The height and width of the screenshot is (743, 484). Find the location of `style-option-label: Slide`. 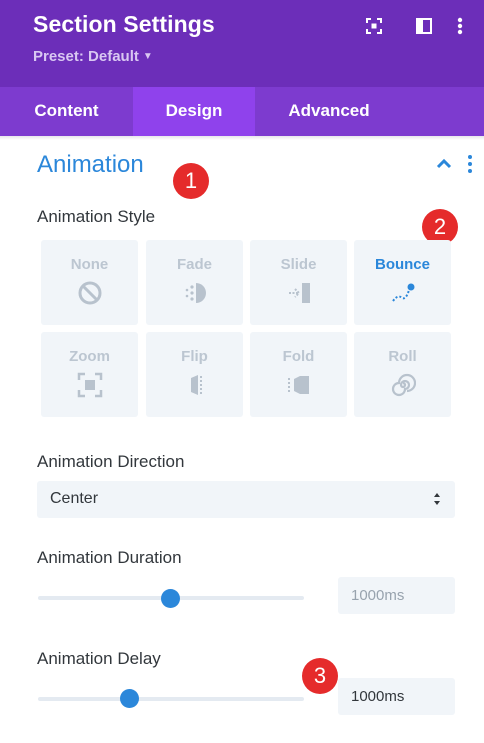

style-option-label: Slide is located at coordinates (298, 264).